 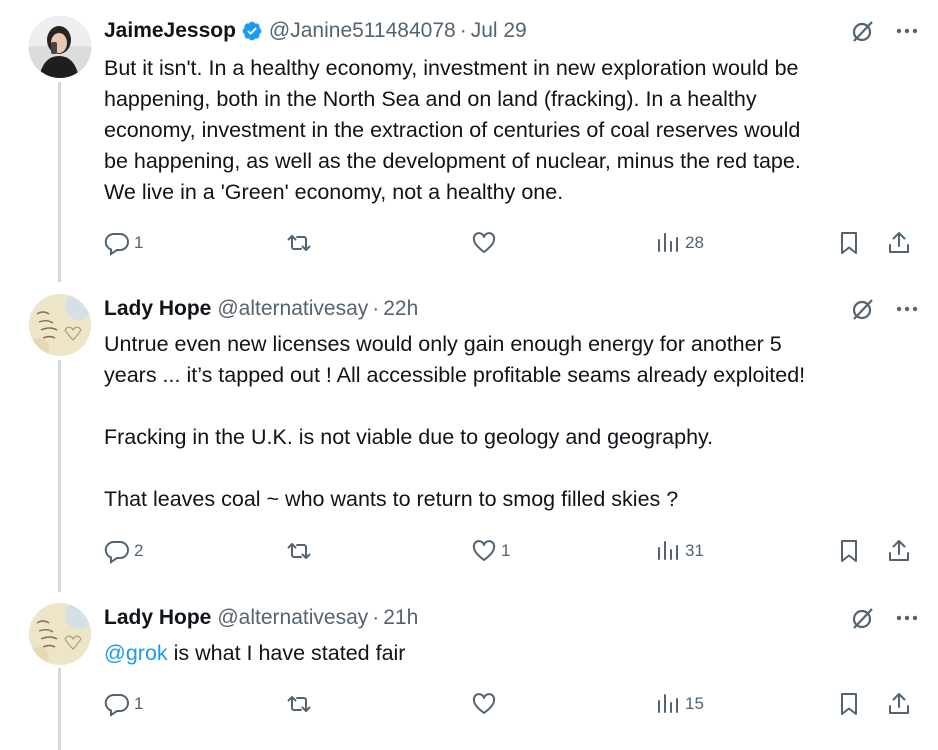 I want to click on like-button: 1, so click(x=490, y=551).